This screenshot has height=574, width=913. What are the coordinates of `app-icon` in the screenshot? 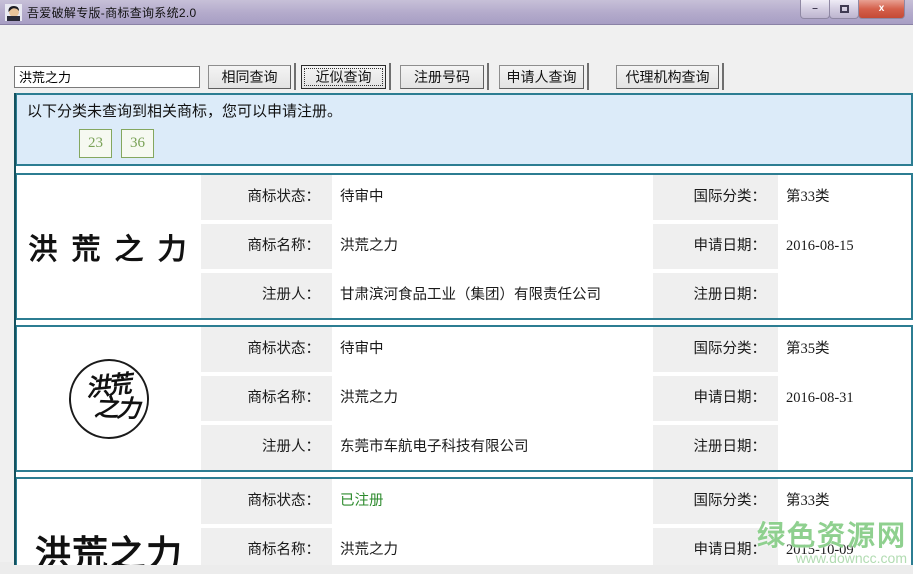 It's located at (13, 12).